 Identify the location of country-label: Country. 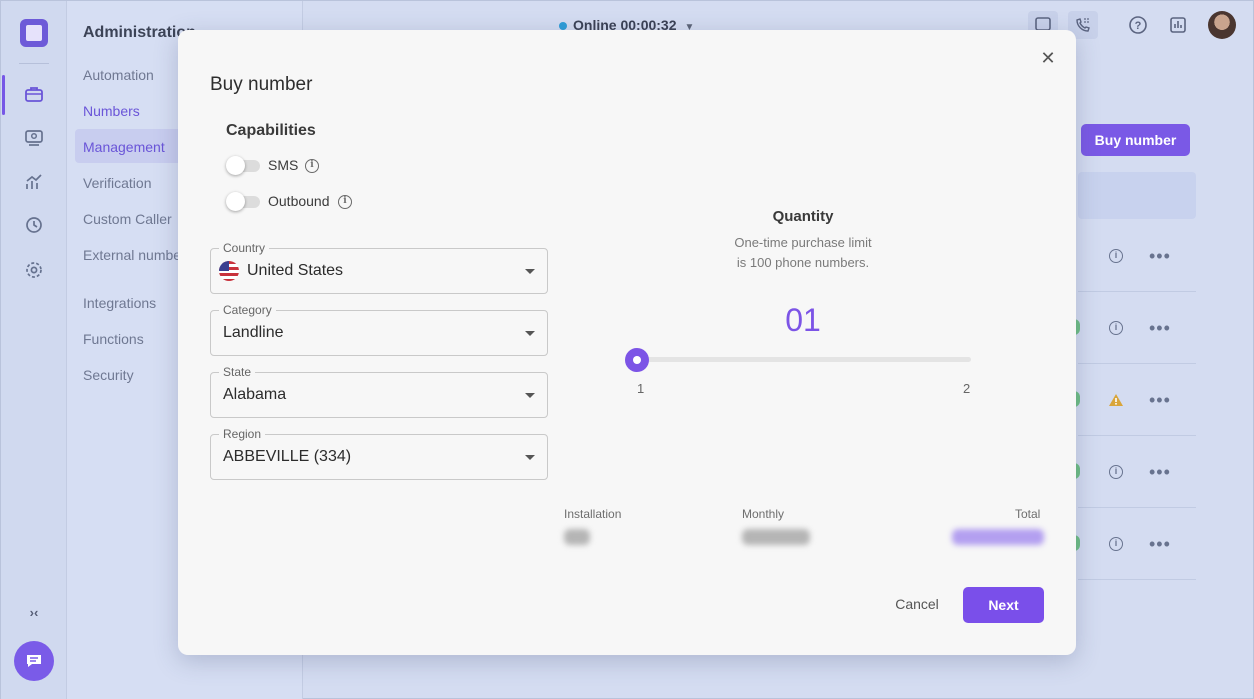
(244, 248).